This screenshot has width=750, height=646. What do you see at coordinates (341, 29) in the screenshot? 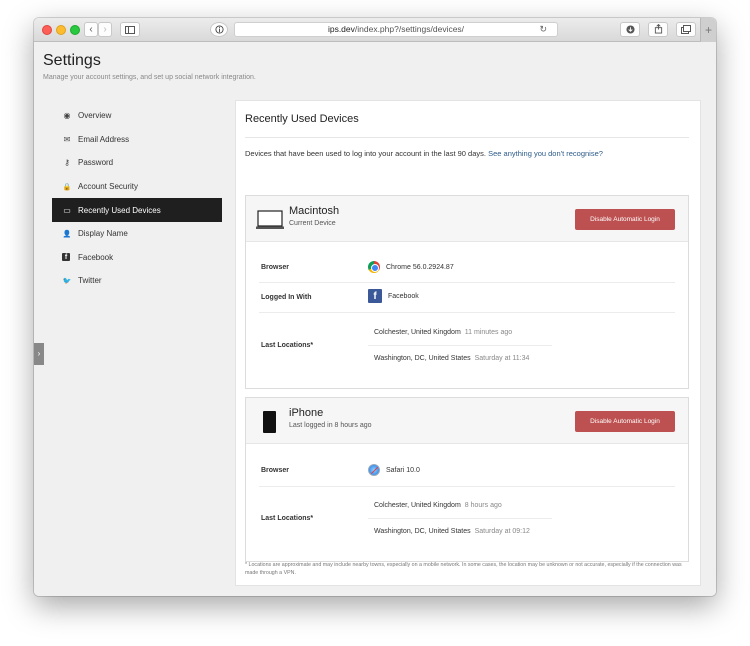
I see `url-domain: ips.dev` at bounding box center [341, 29].